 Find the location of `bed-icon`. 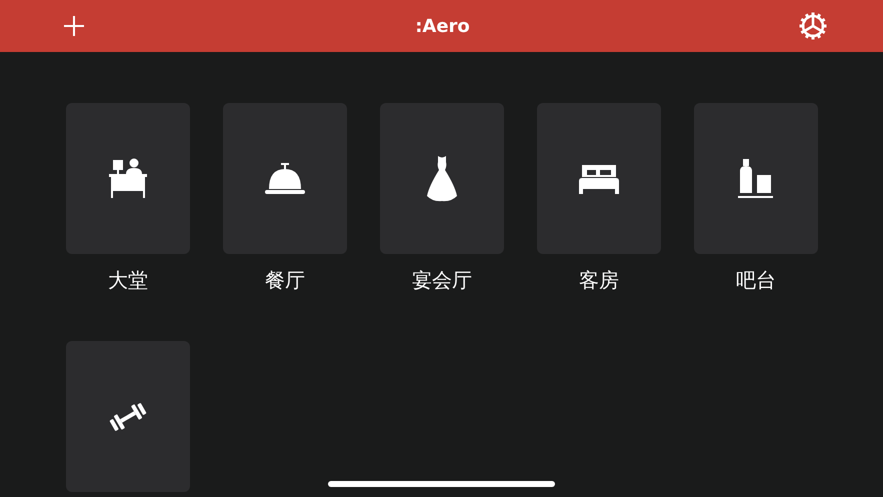

bed-icon is located at coordinates (599, 178).